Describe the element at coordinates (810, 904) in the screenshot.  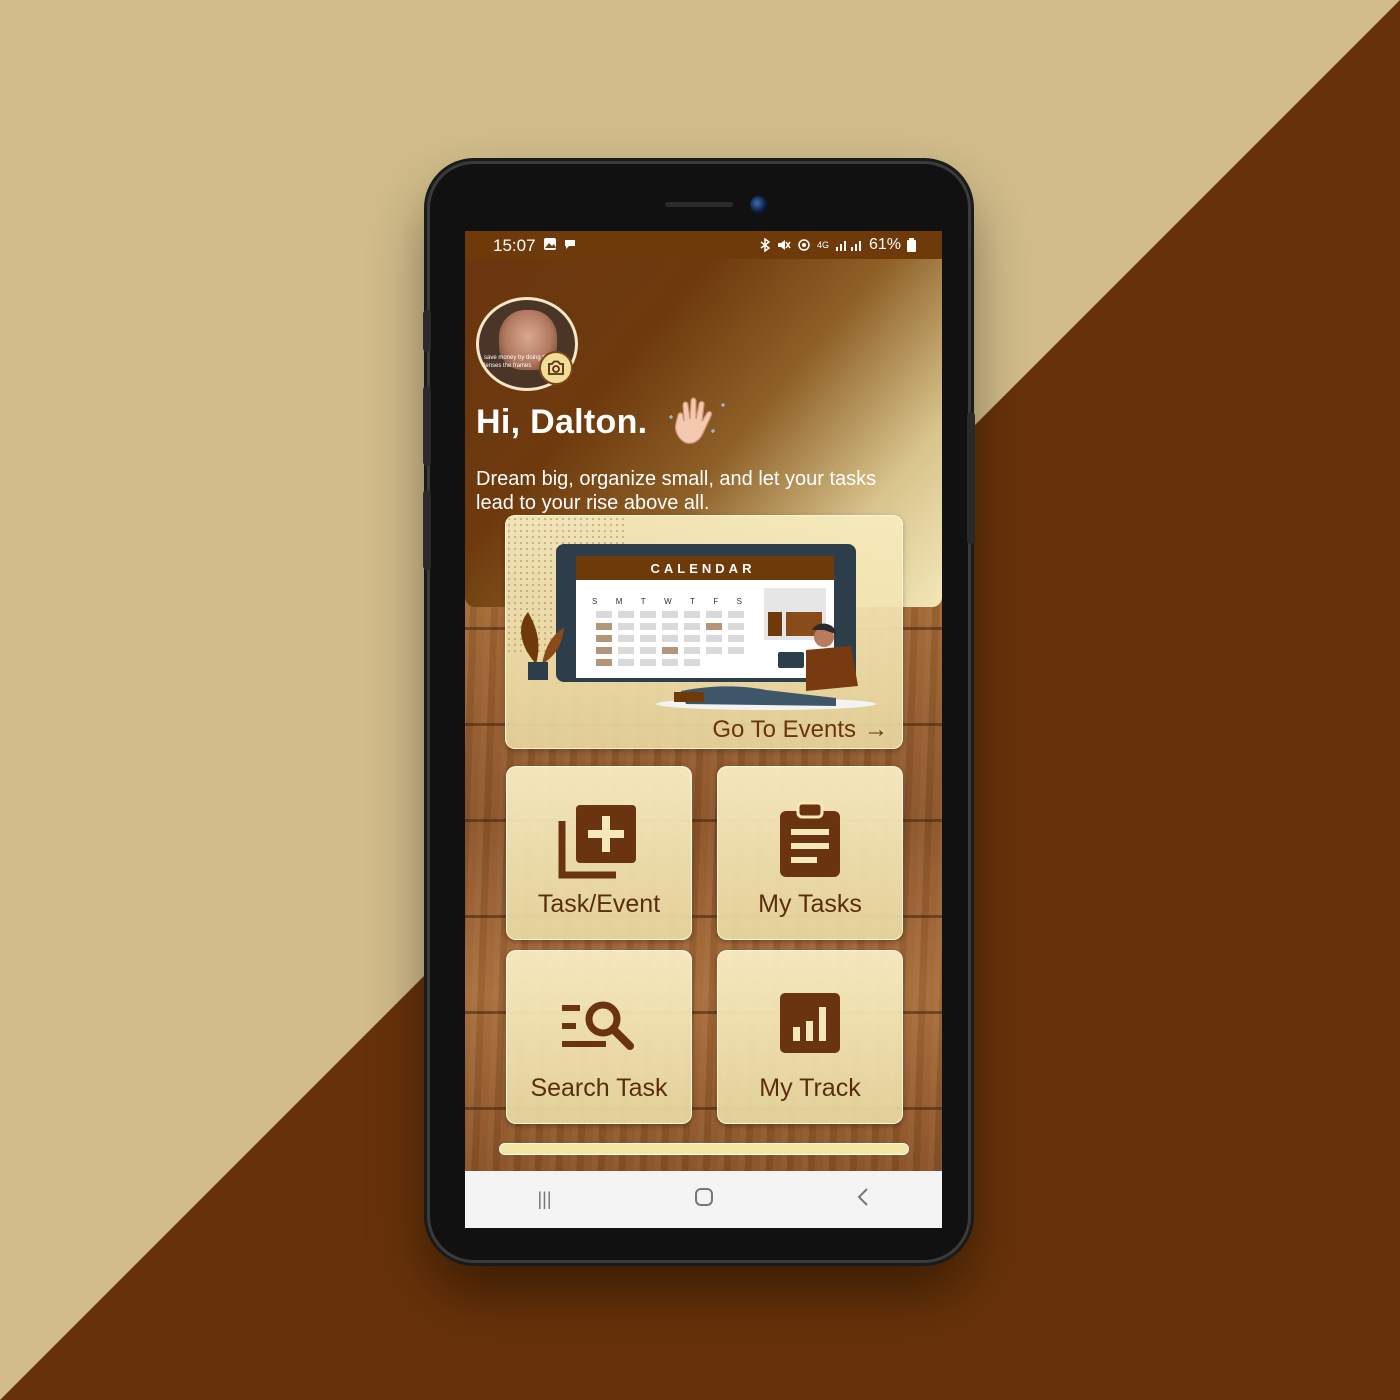
I see `my-tasks-label: My Tasks` at that location.